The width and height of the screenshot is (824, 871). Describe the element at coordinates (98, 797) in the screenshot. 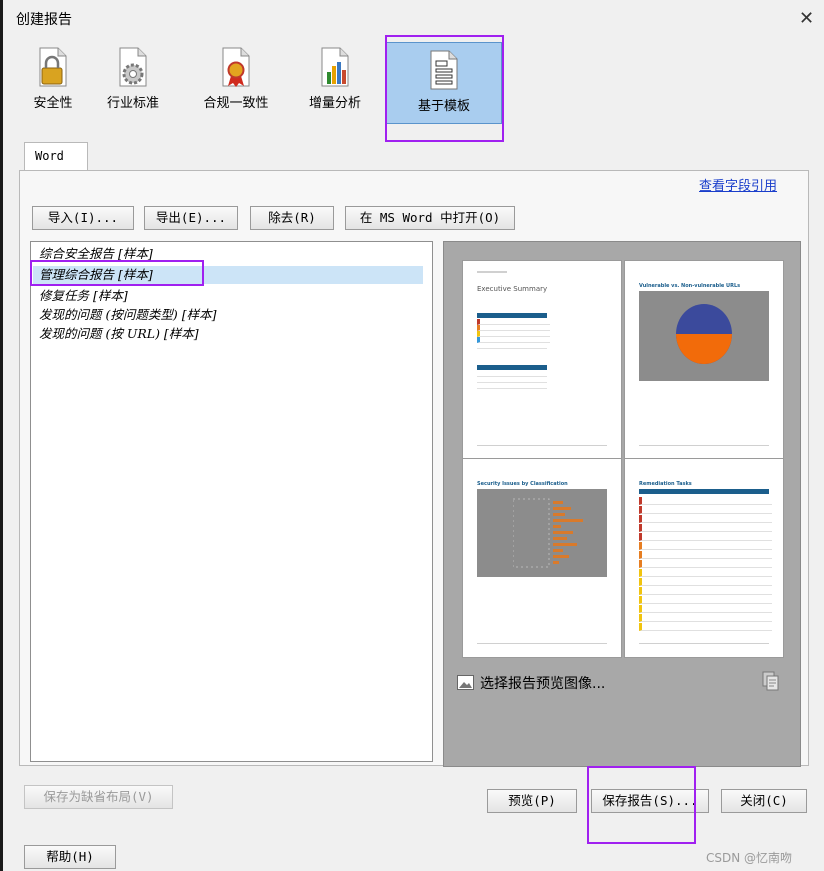

I see `save-as-default-layout-button: 保存为缺省布局(V)` at that location.